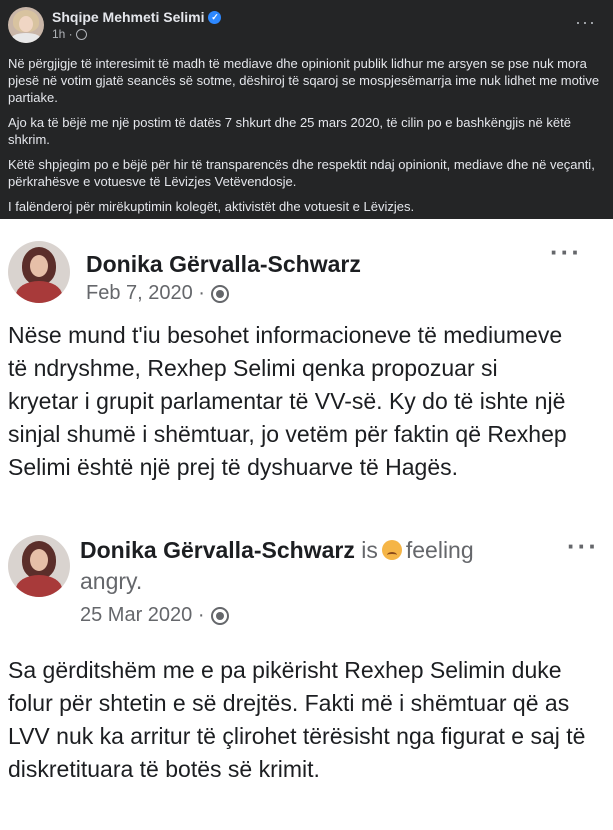 The height and width of the screenshot is (830, 613). What do you see at coordinates (391, 550) in the screenshot?
I see `angry-emoji-icon` at bounding box center [391, 550].